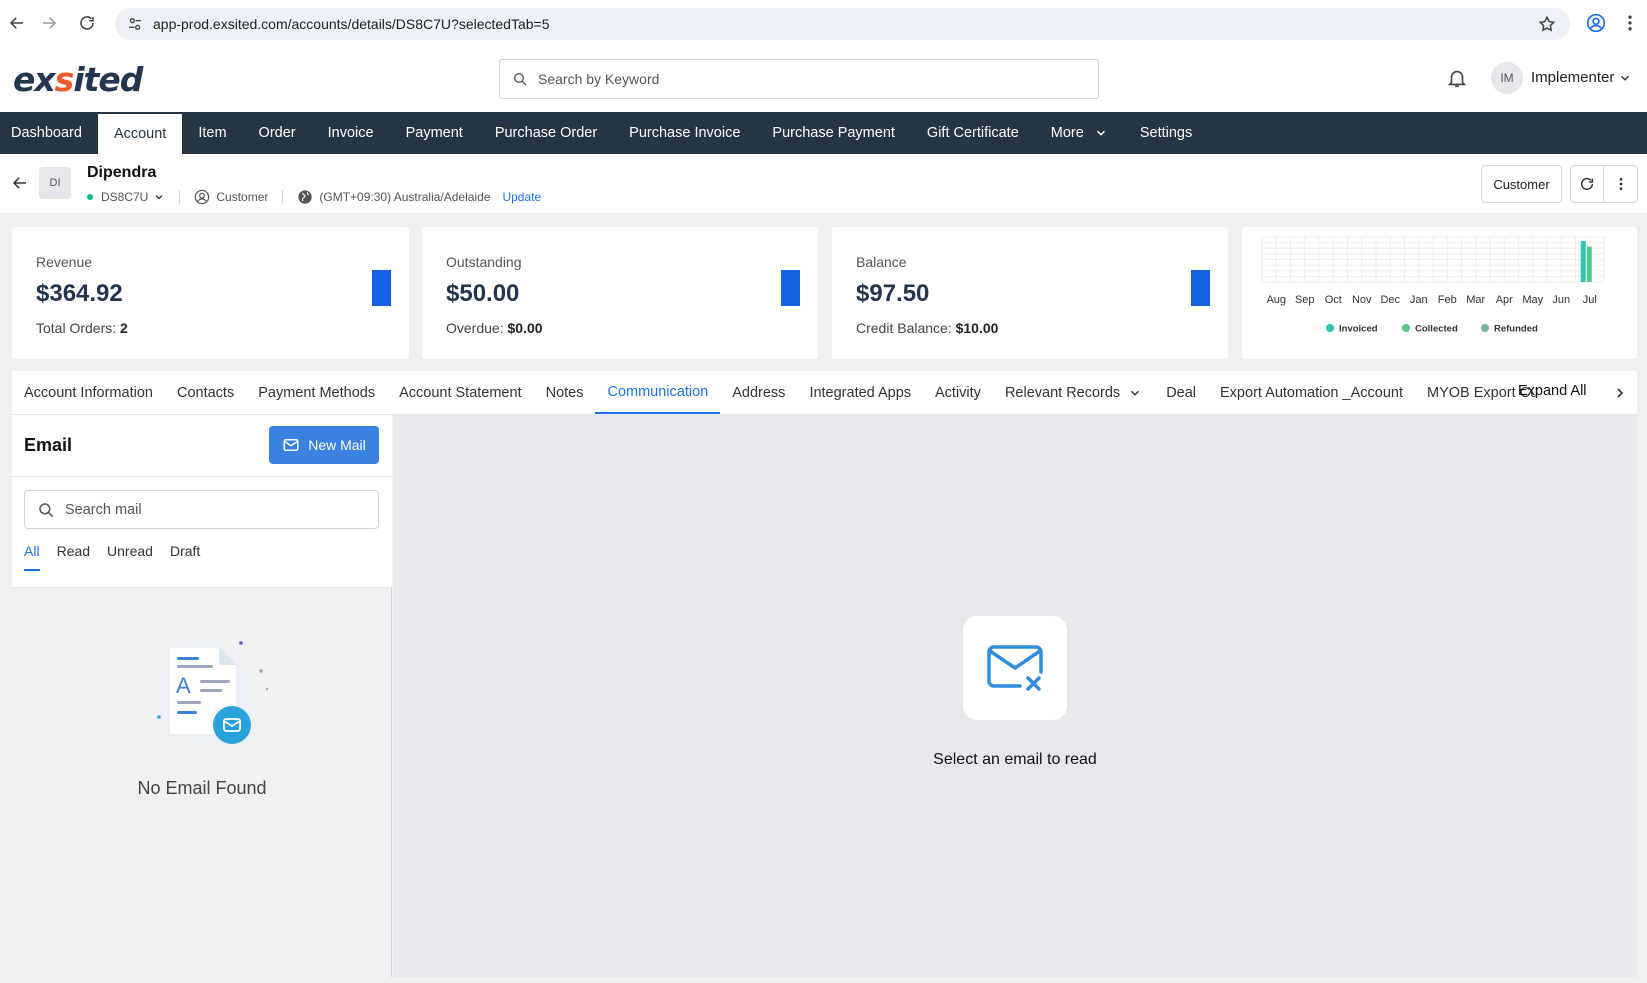 This screenshot has width=1647, height=983. I want to click on mail-search-input: Search mail, so click(201, 509).